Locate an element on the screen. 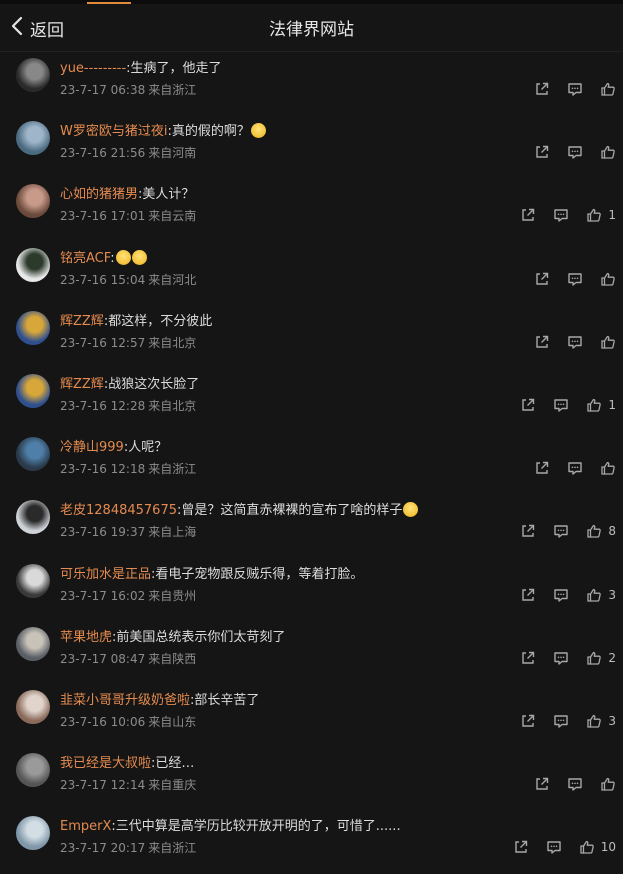  comment-date: 23-7-16 12:28 is located at coordinates (103, 405).